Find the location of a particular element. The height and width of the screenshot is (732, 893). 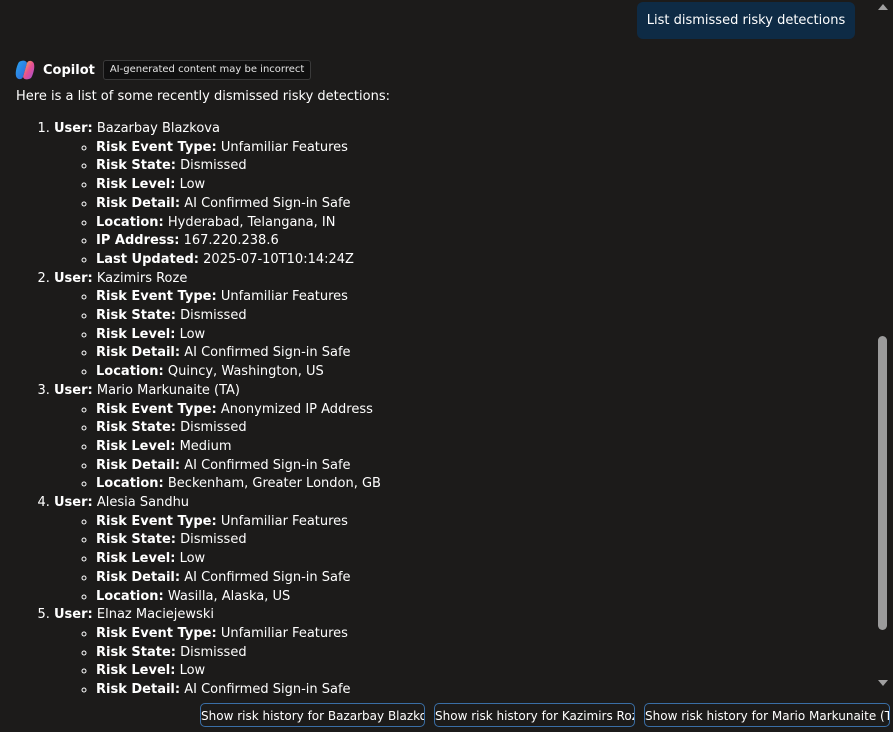

user-name: Bazarbay Blazkova is located at coordinates (158, 128).